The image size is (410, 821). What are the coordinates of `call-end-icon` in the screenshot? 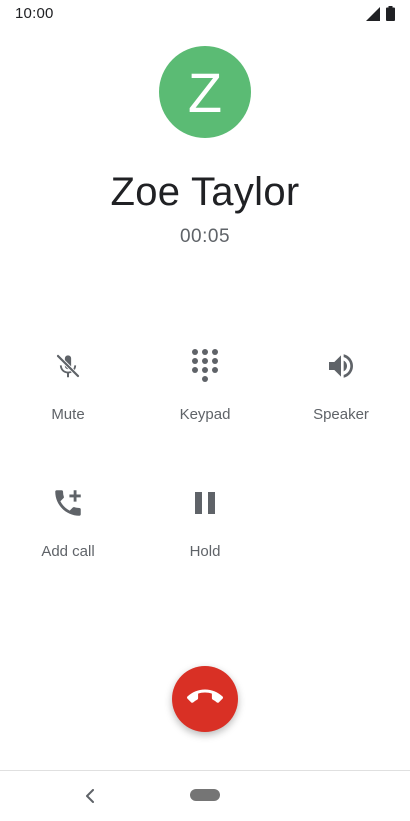 It's located at (204, 699).